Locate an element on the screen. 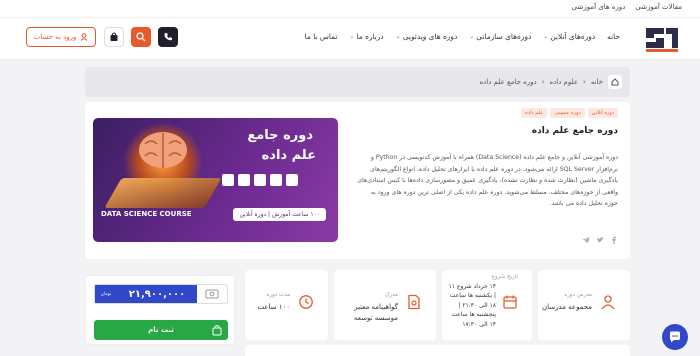  info-card-duration: مدت دوره ۱۰۰ ساعت is located at coordinates (286, 305).